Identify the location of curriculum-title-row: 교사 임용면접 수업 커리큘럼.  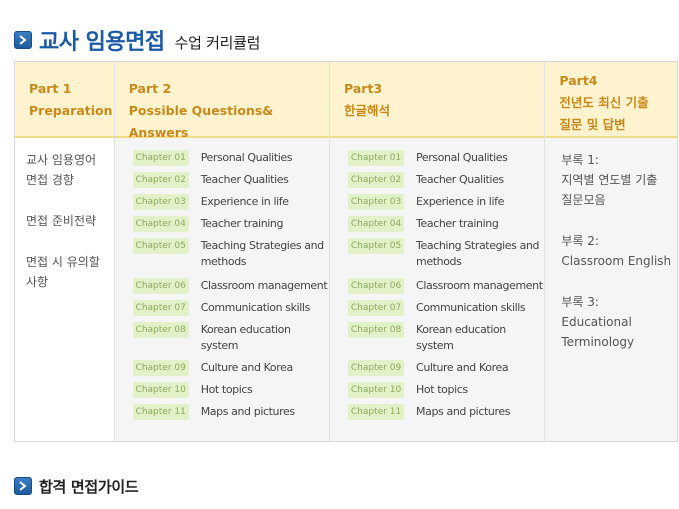
(137, 40).